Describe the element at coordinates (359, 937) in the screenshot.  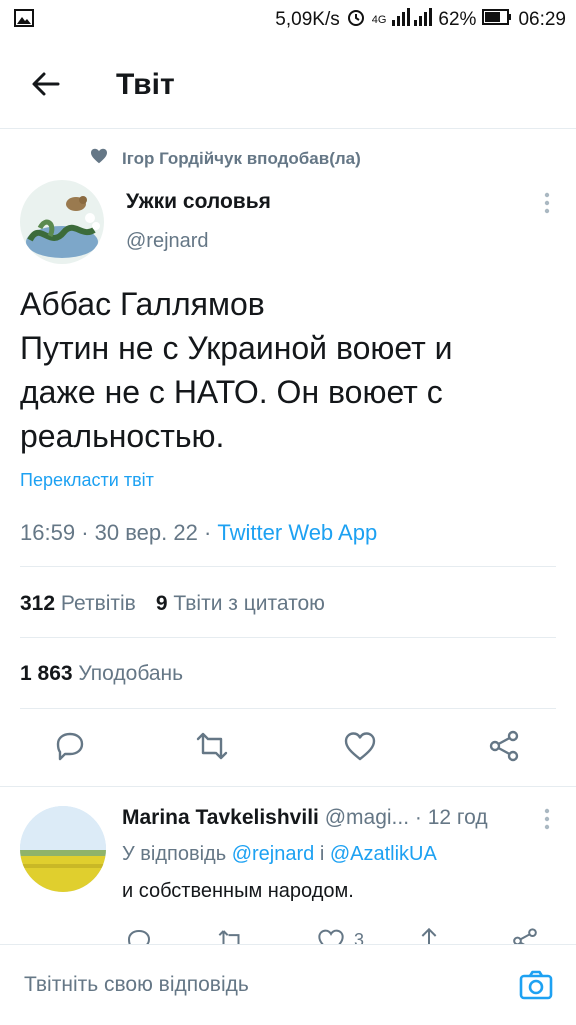
I see `reply-like-count: 3` at that location.